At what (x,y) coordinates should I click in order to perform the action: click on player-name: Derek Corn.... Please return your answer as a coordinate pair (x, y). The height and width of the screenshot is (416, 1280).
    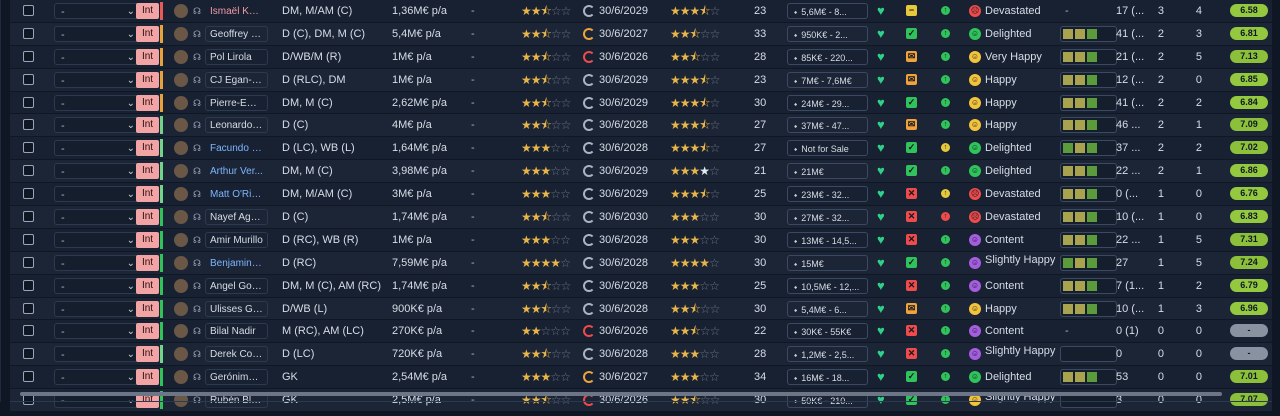
    Looking at the image, I should click on (236, 354).